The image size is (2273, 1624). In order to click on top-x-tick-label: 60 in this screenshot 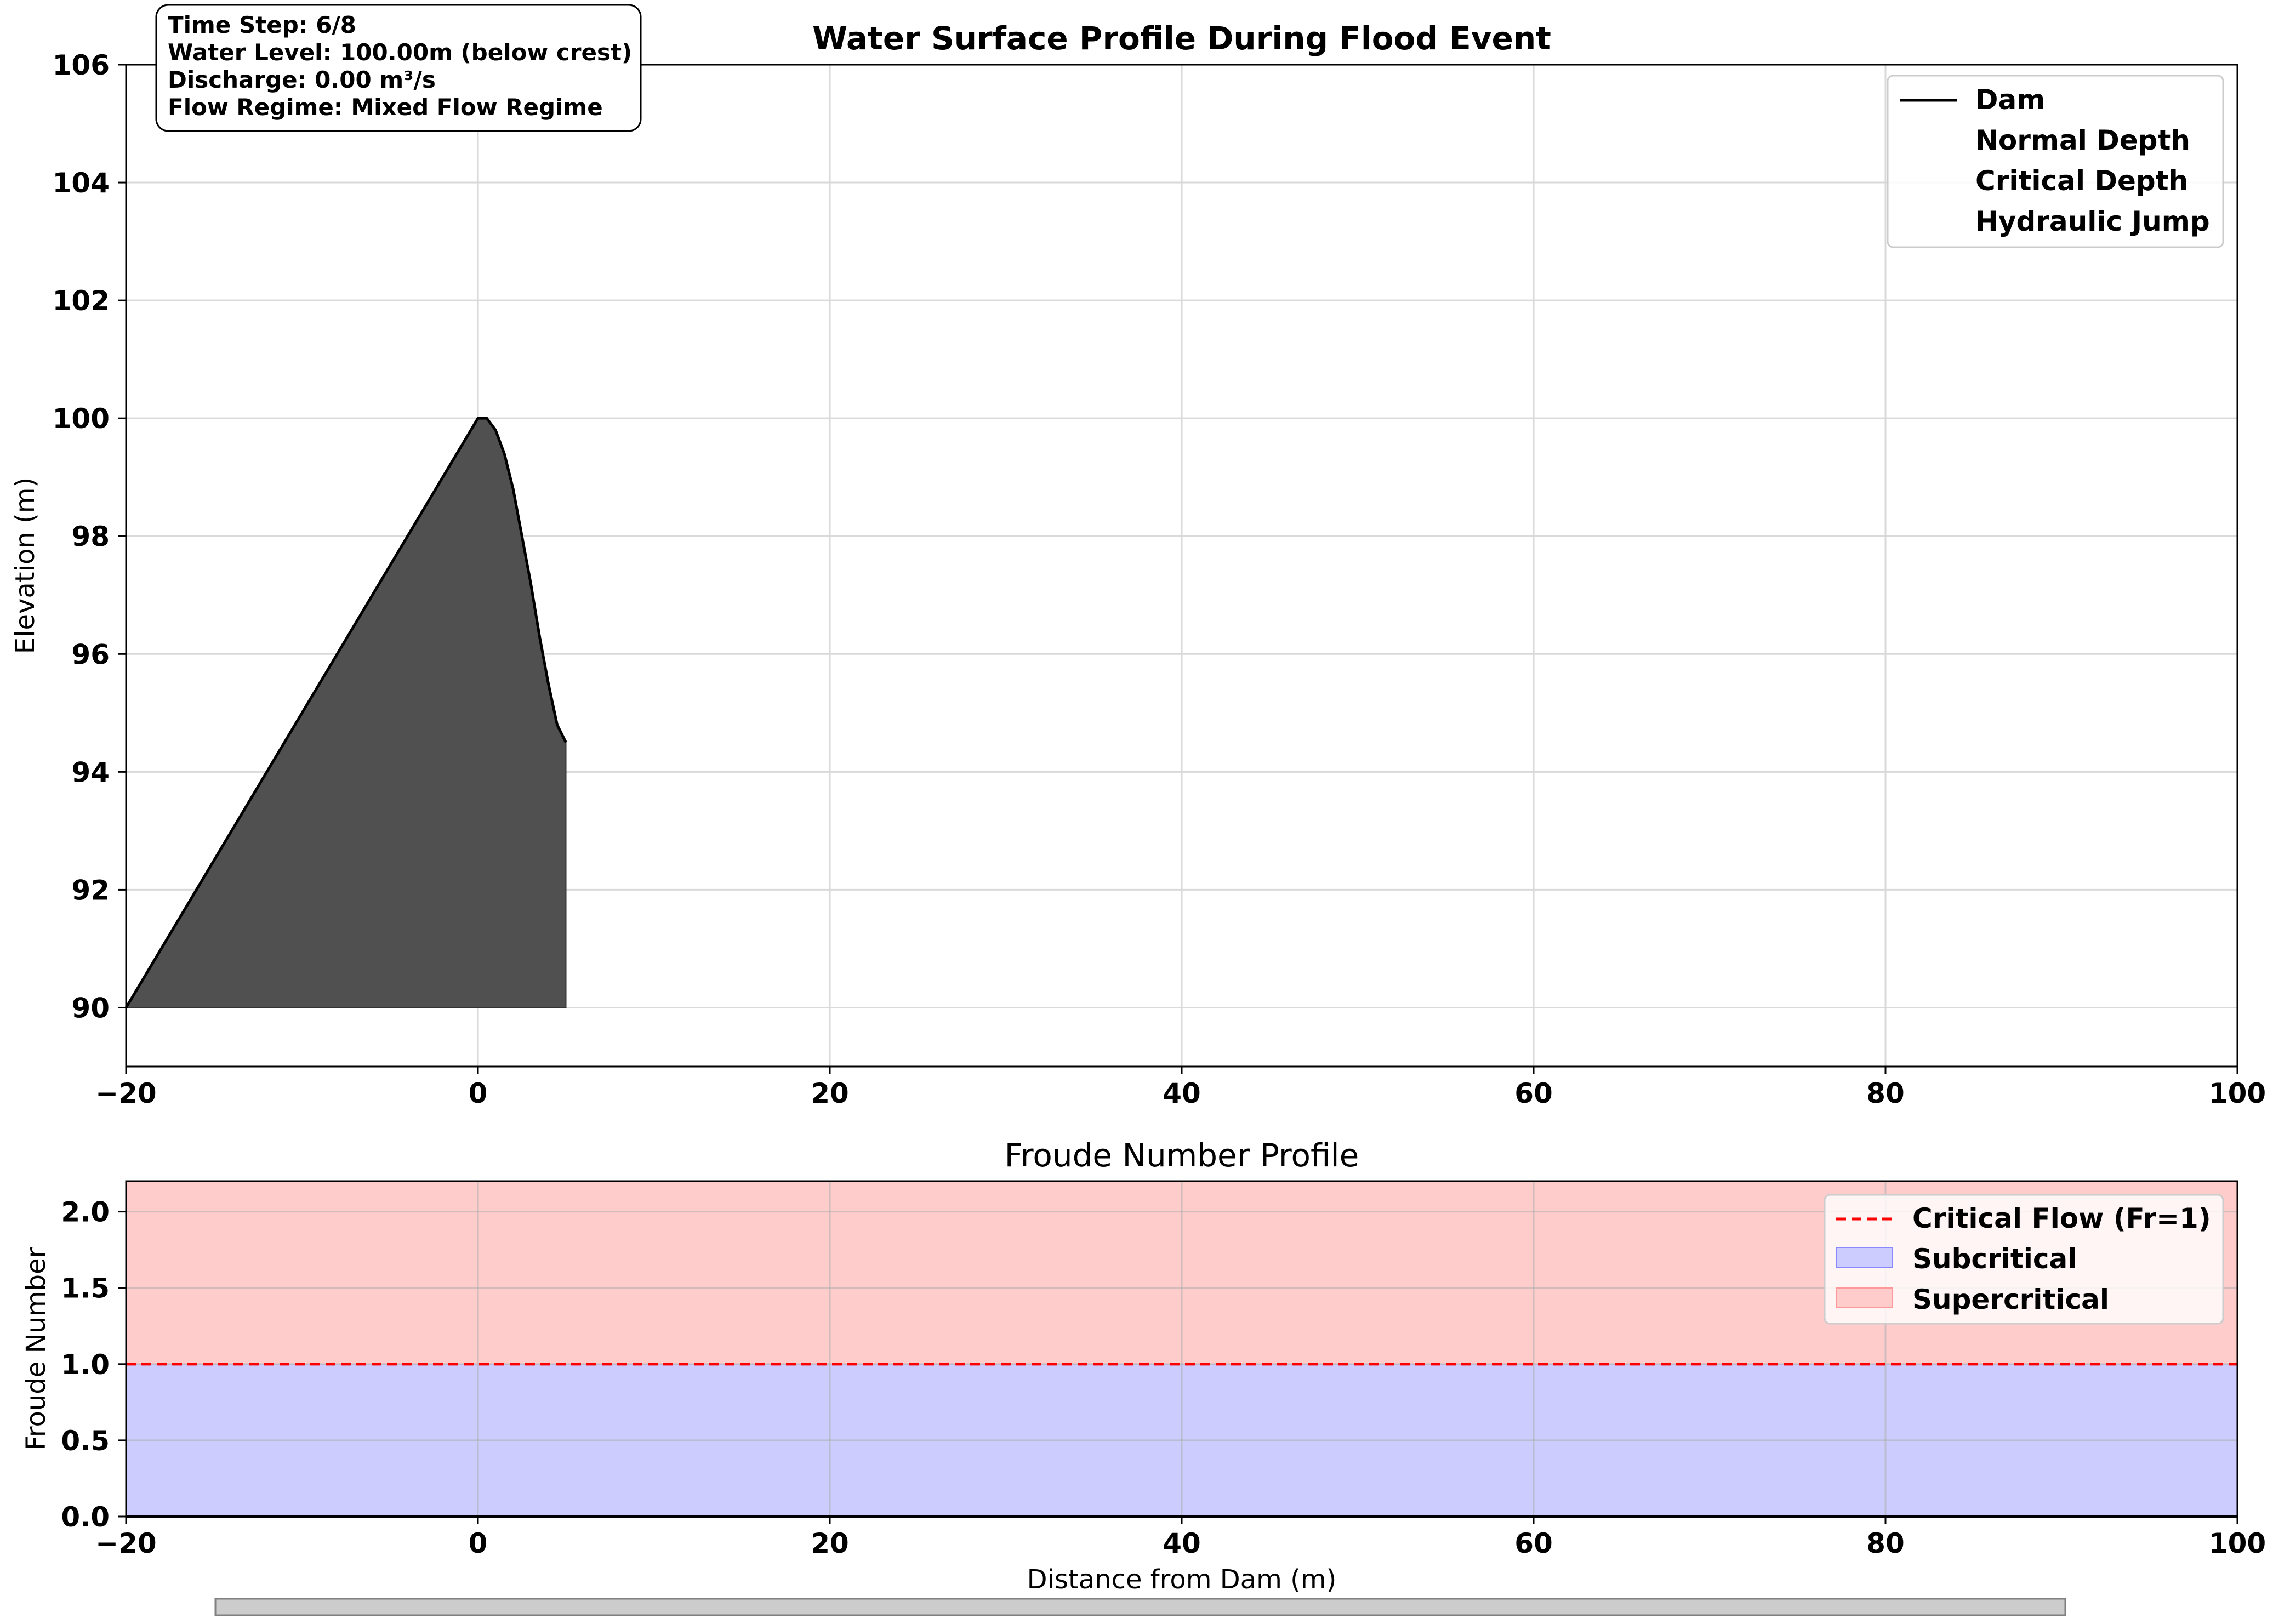, I will do `click(1533, 1093)`.